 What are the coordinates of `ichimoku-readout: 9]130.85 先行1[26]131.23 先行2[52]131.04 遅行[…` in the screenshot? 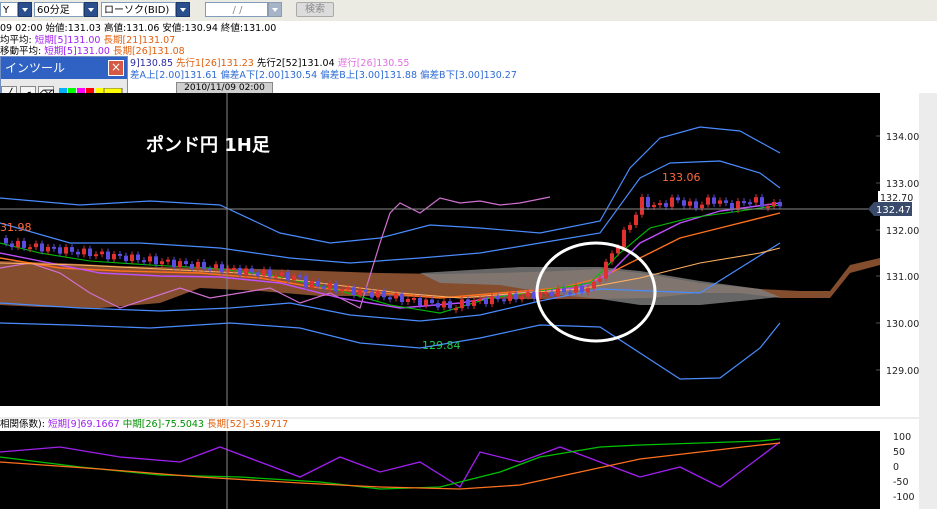 It's located at (269, 64).